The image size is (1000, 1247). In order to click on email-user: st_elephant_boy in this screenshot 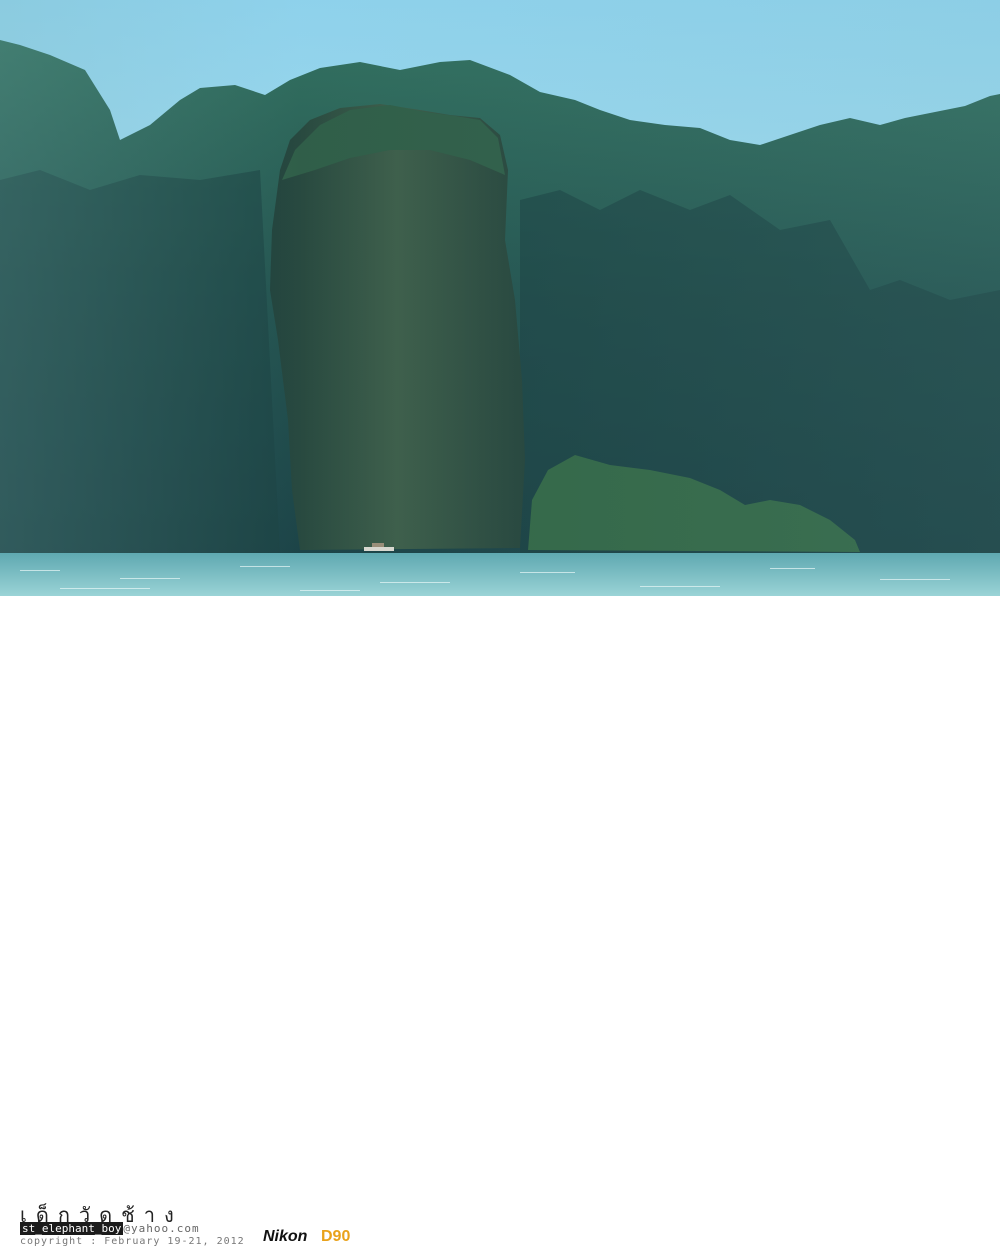, I will do `click(72, 1228)`.